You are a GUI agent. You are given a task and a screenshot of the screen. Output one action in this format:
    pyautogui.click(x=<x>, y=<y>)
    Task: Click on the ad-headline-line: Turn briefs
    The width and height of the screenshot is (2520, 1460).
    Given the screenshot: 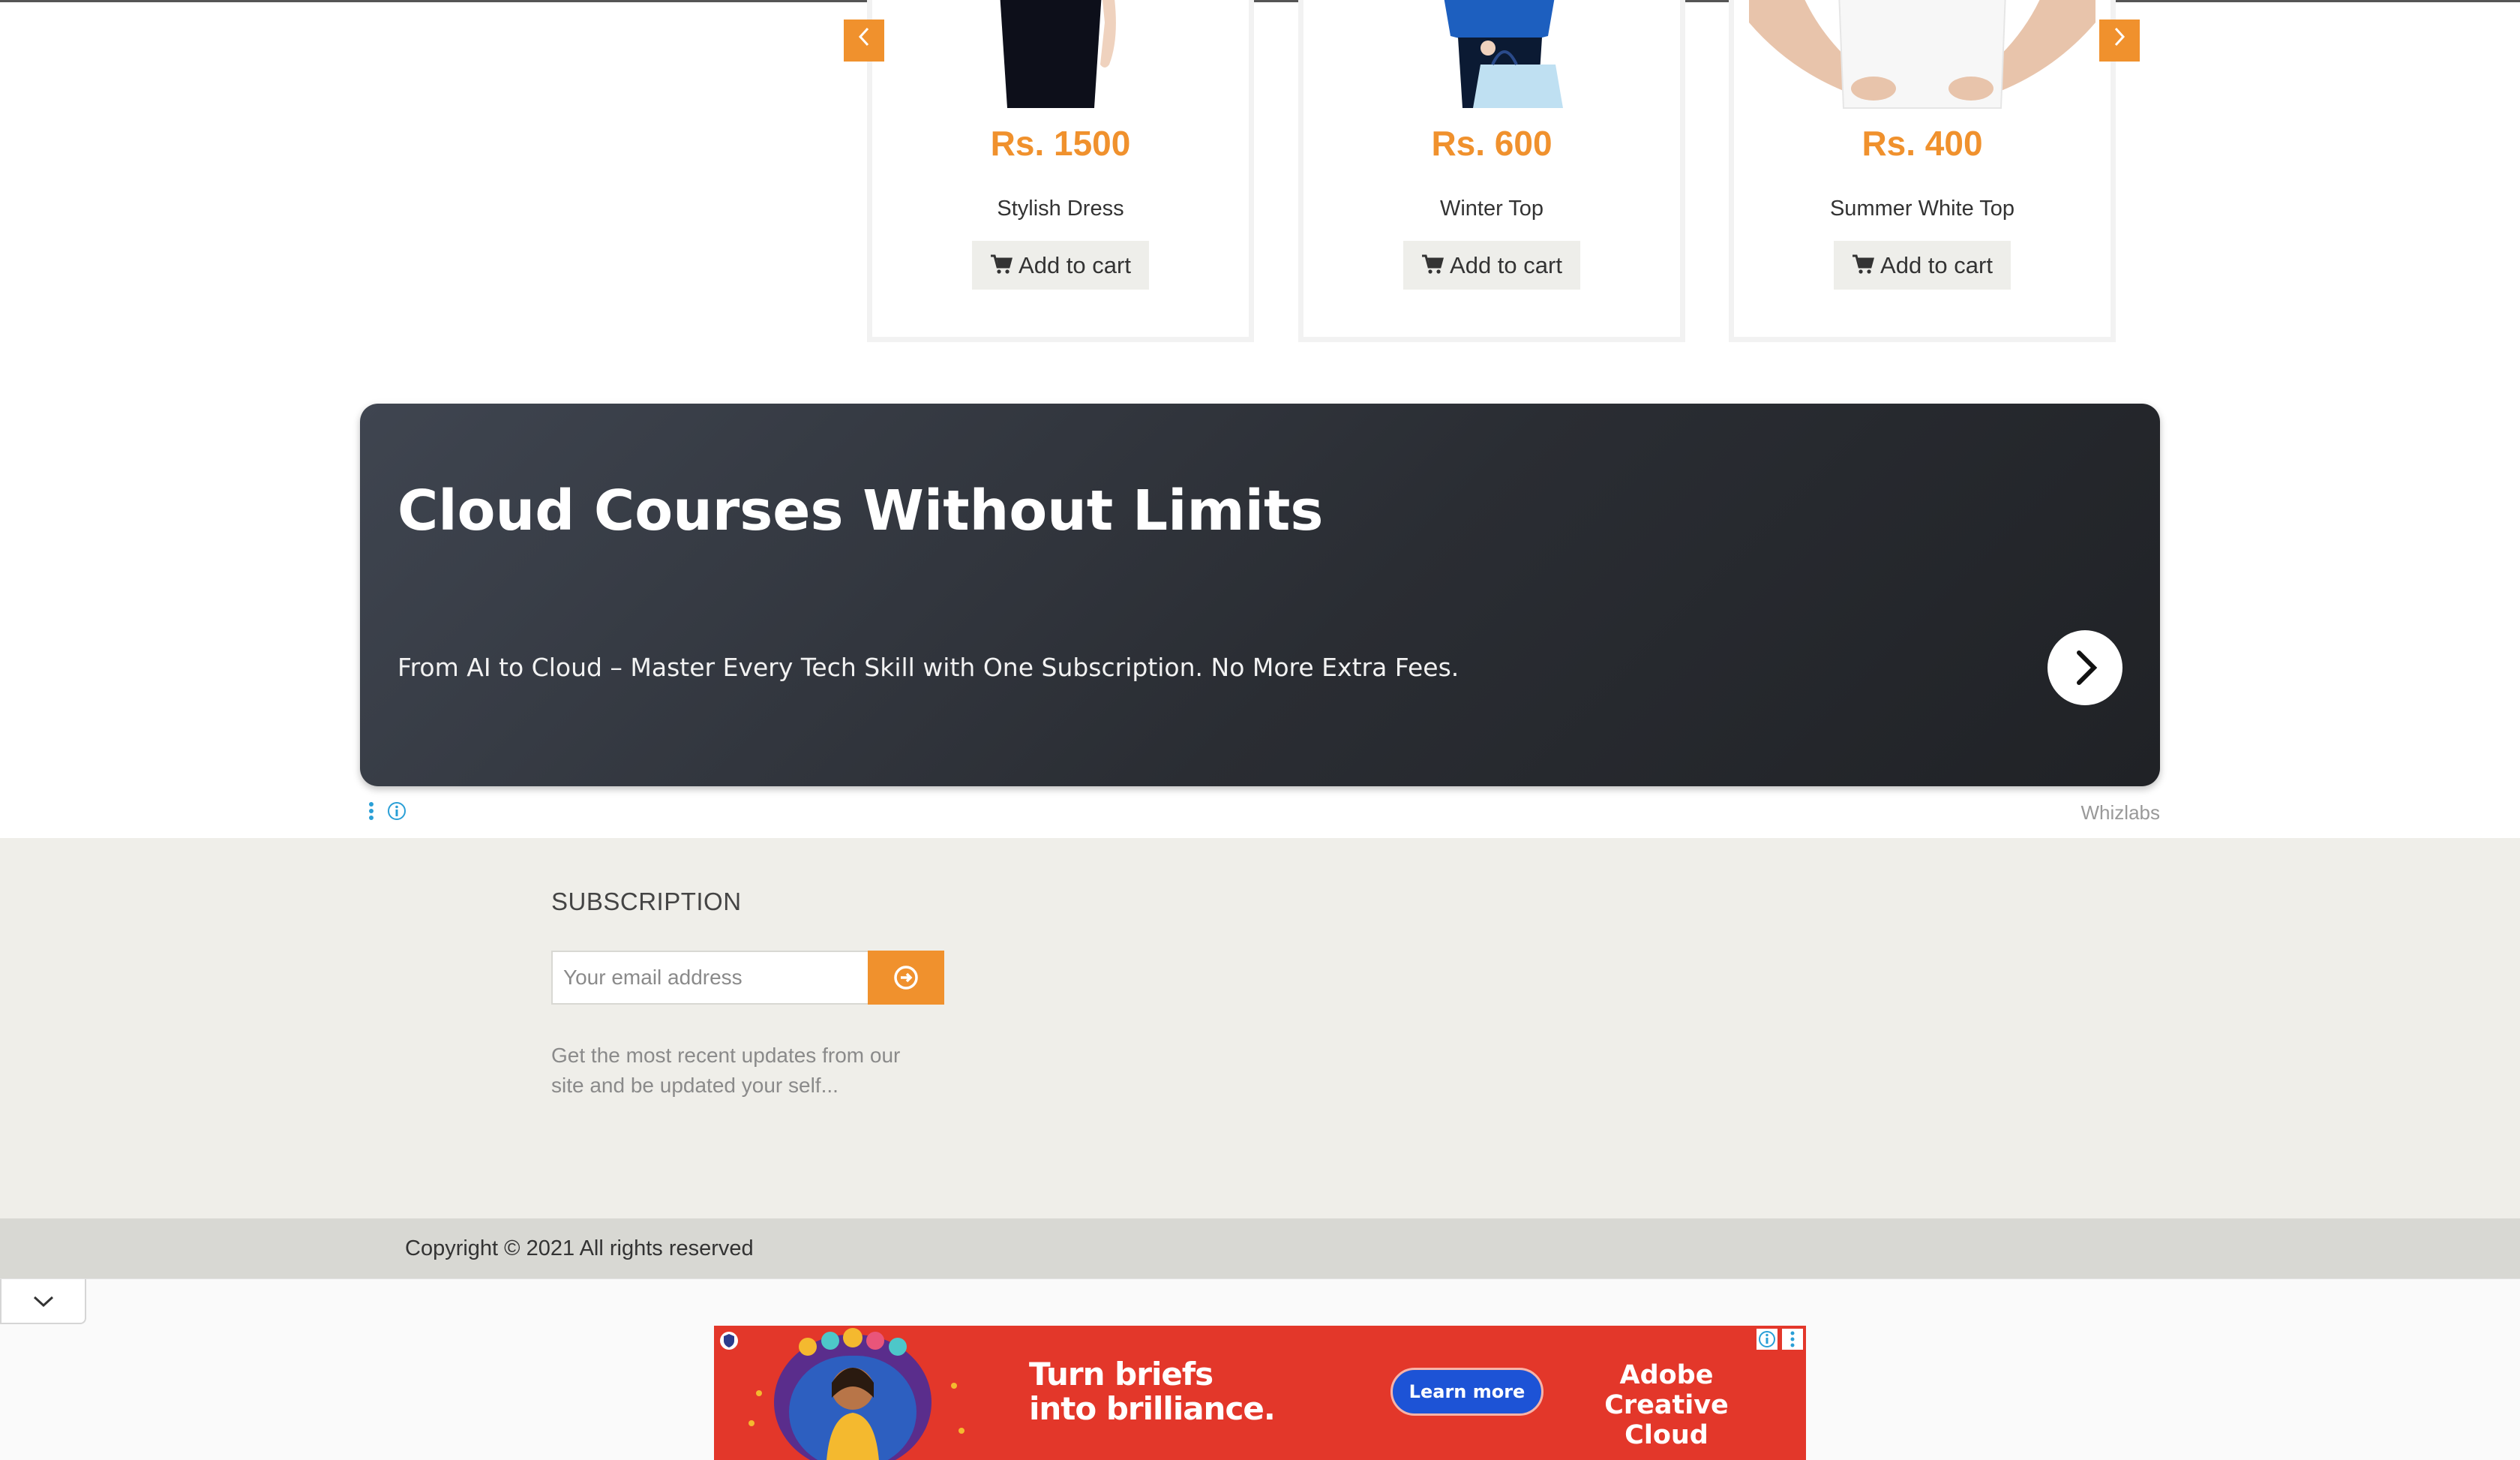 What is the action you would take?
    pyautogui.click(x=1121, y=1374)
    